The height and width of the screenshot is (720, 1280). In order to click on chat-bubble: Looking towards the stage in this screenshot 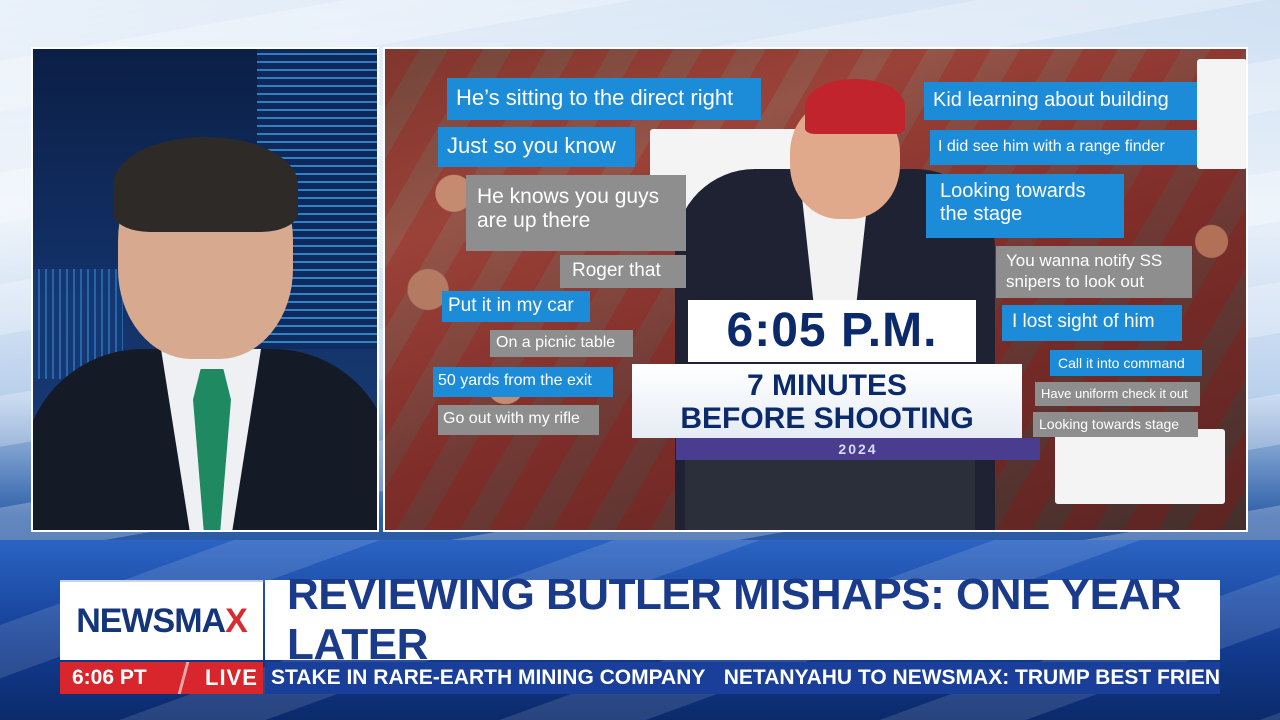, I will do `click(1025, 206)`.